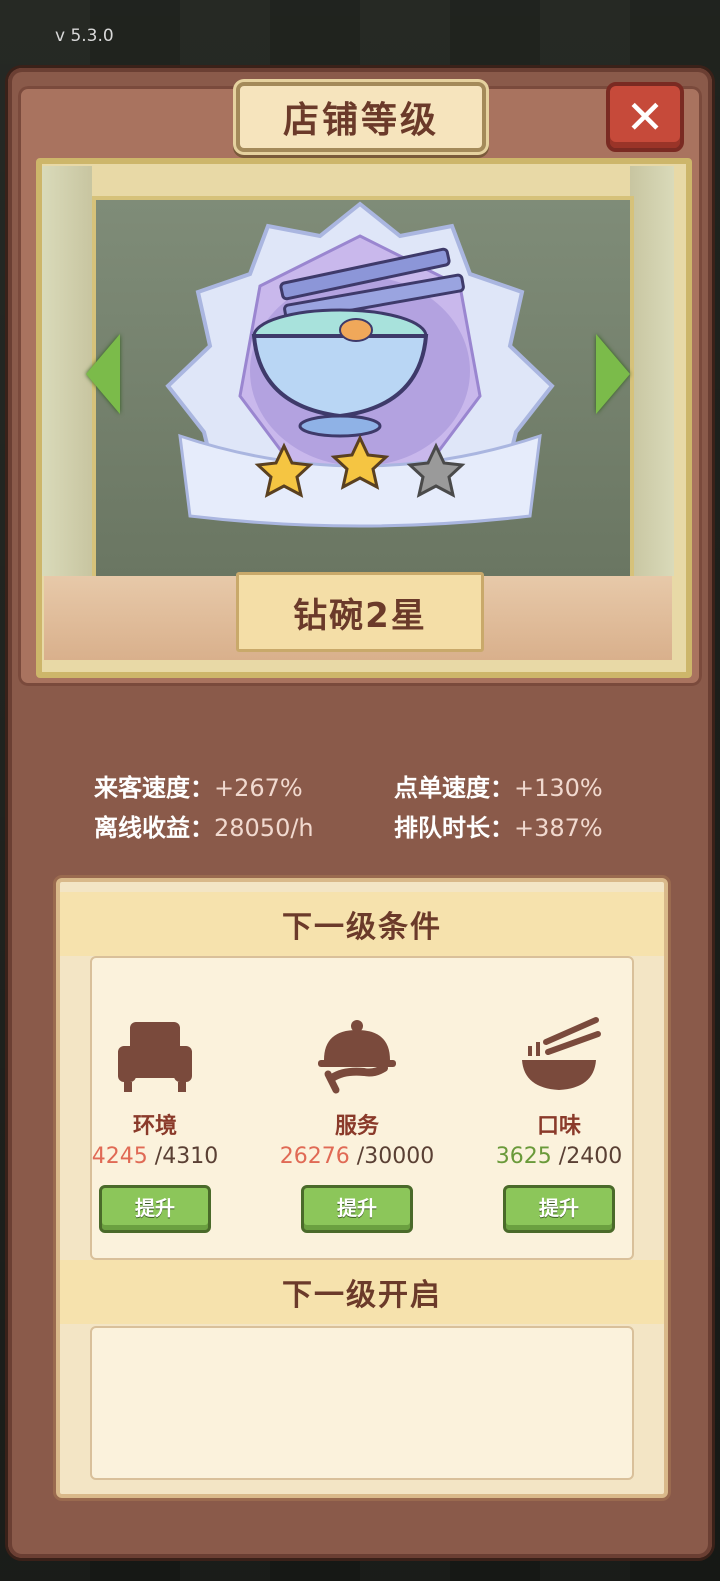 The width and height of the screenshot is (720, 1581). Describe the element at coordinates (155, 1209) in the screenshot. I see `upgrade-environment-button: 提升` at that location.